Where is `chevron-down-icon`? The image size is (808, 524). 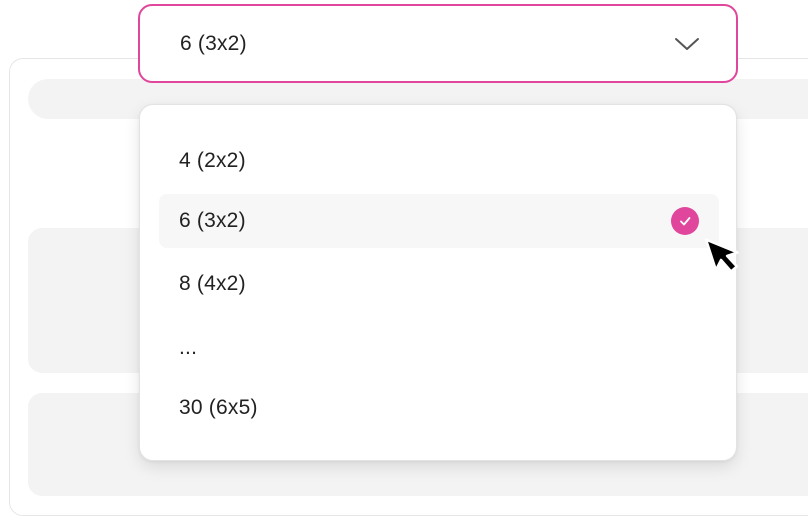
chevron-down-icon is located at coordinates (687, 43).